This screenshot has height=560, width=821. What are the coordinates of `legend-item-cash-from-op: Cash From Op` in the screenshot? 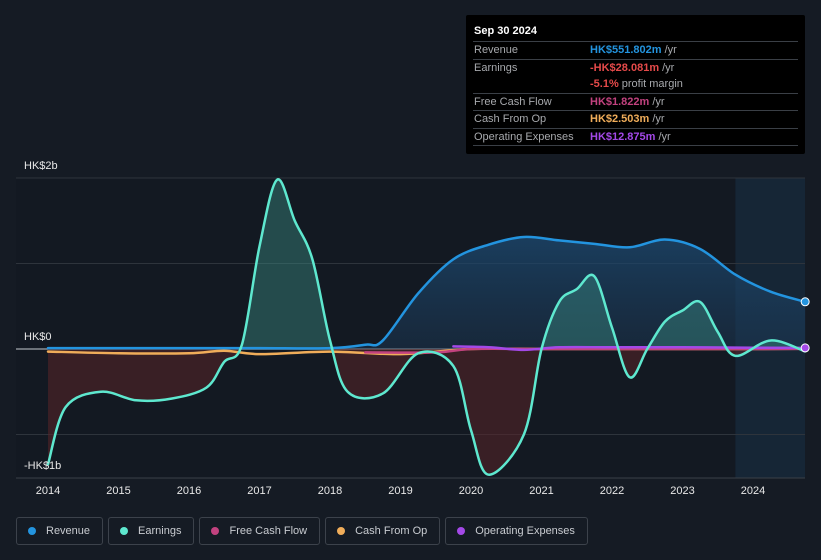 It's located at (383, 531).